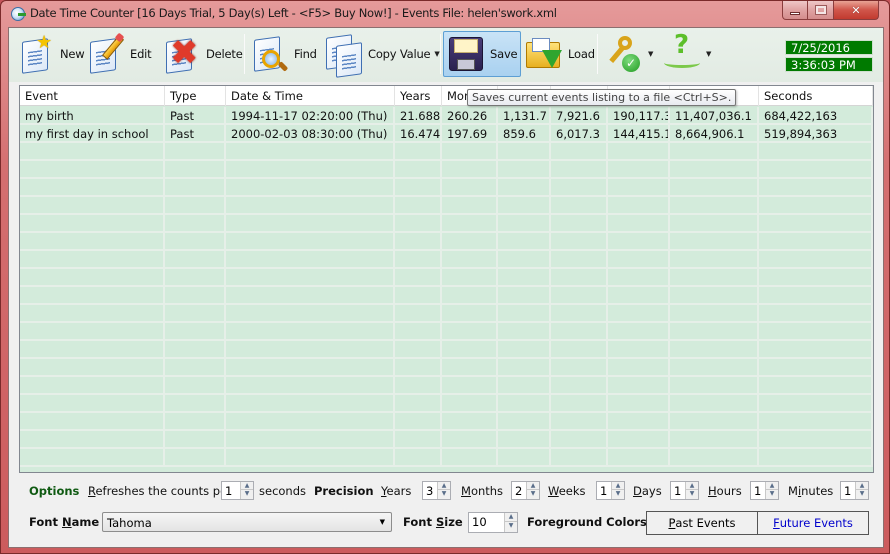  What do you see at coordinates (639, 134) in the screenshot?
I see `table-cell-hours: 144,415.1` at bounding box center [639, 134].